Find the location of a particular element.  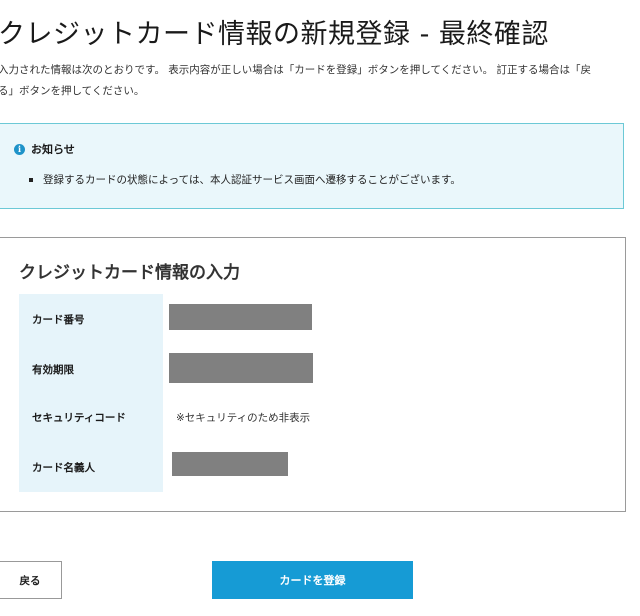

cardholder-redacted is located at coordinates (230, 464).